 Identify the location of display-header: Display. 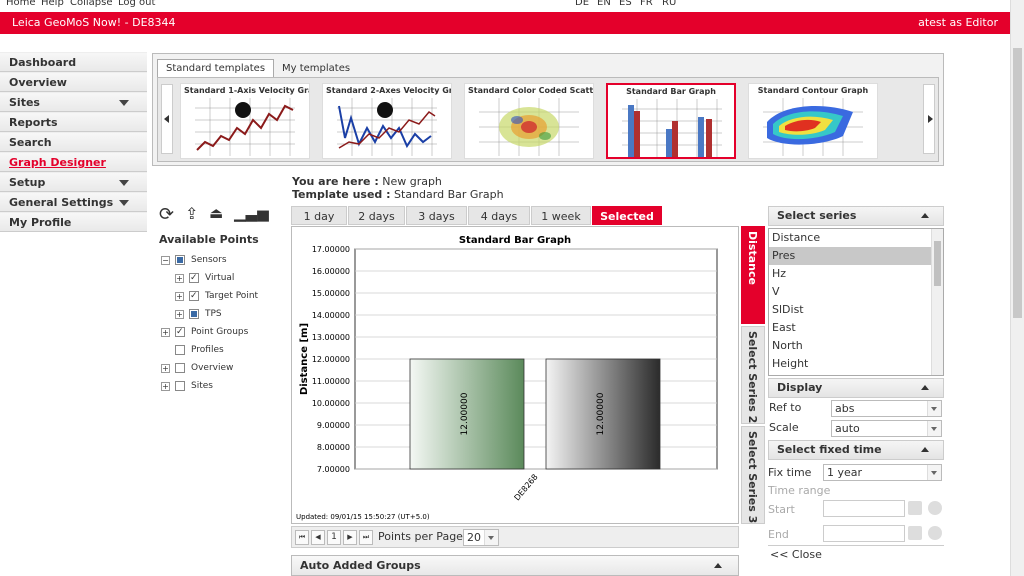
(856, 388).